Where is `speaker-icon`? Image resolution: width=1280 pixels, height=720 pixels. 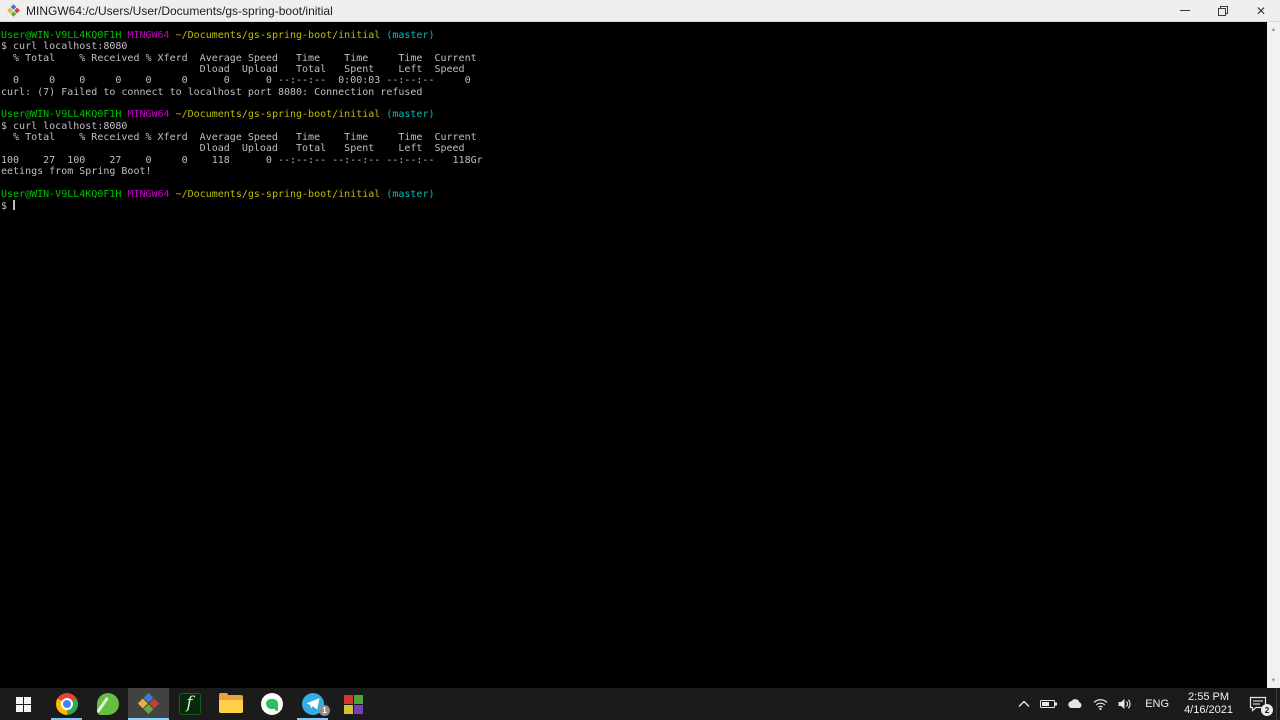 speaker-icon is located at coordinates (1124, 704).